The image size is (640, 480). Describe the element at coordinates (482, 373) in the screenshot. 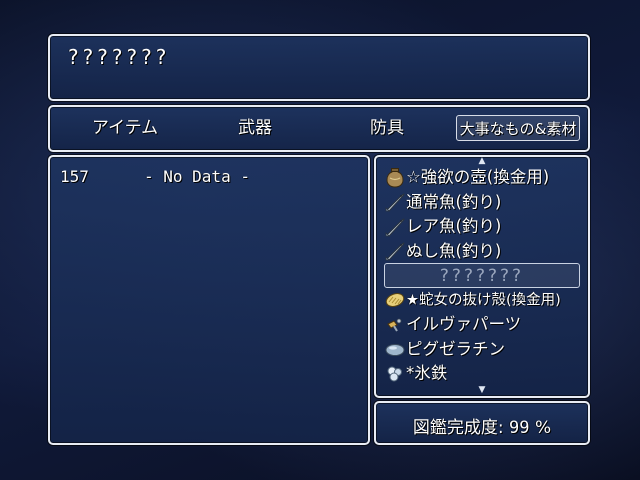

I see `list-item: *氷鉄` at that location.